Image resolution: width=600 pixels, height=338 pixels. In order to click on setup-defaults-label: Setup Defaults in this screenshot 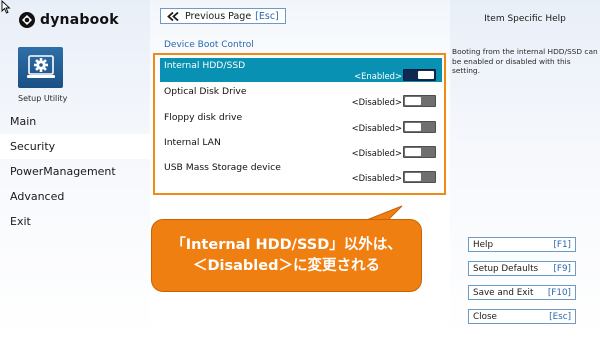, I will do `click(506, 268)`.